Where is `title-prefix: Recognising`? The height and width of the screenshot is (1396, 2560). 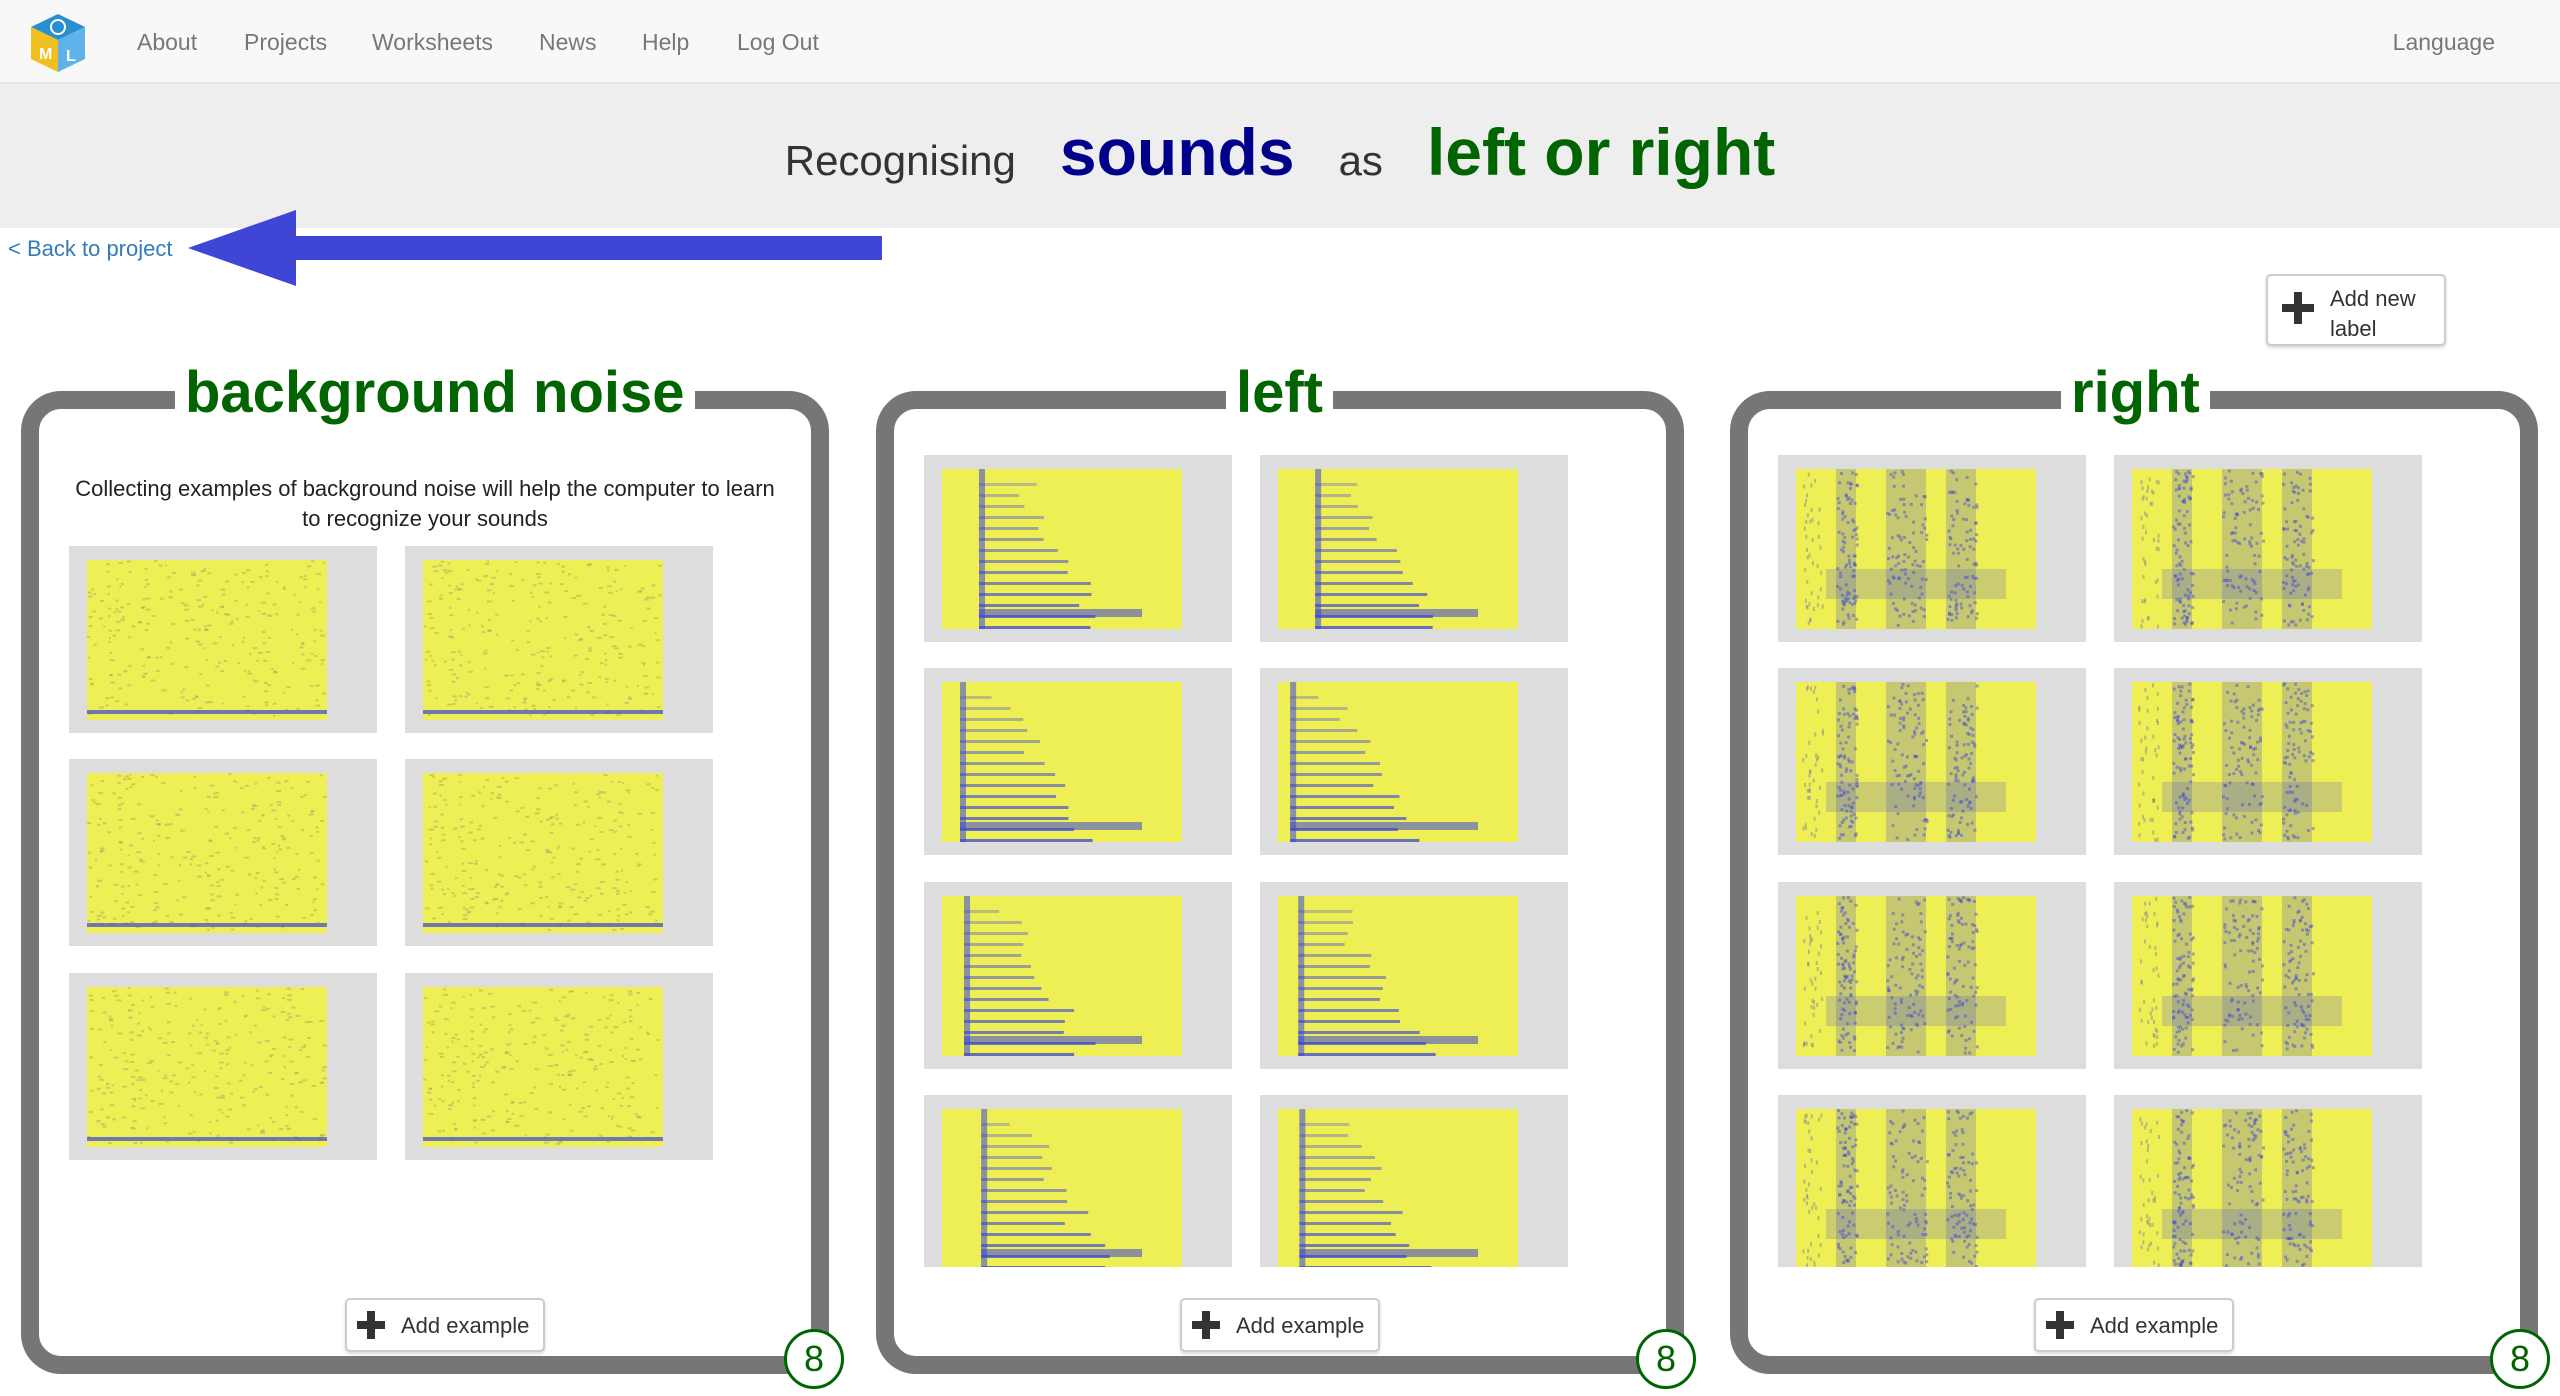
title-prefix: Recognising is located at coordinates (900, 160).